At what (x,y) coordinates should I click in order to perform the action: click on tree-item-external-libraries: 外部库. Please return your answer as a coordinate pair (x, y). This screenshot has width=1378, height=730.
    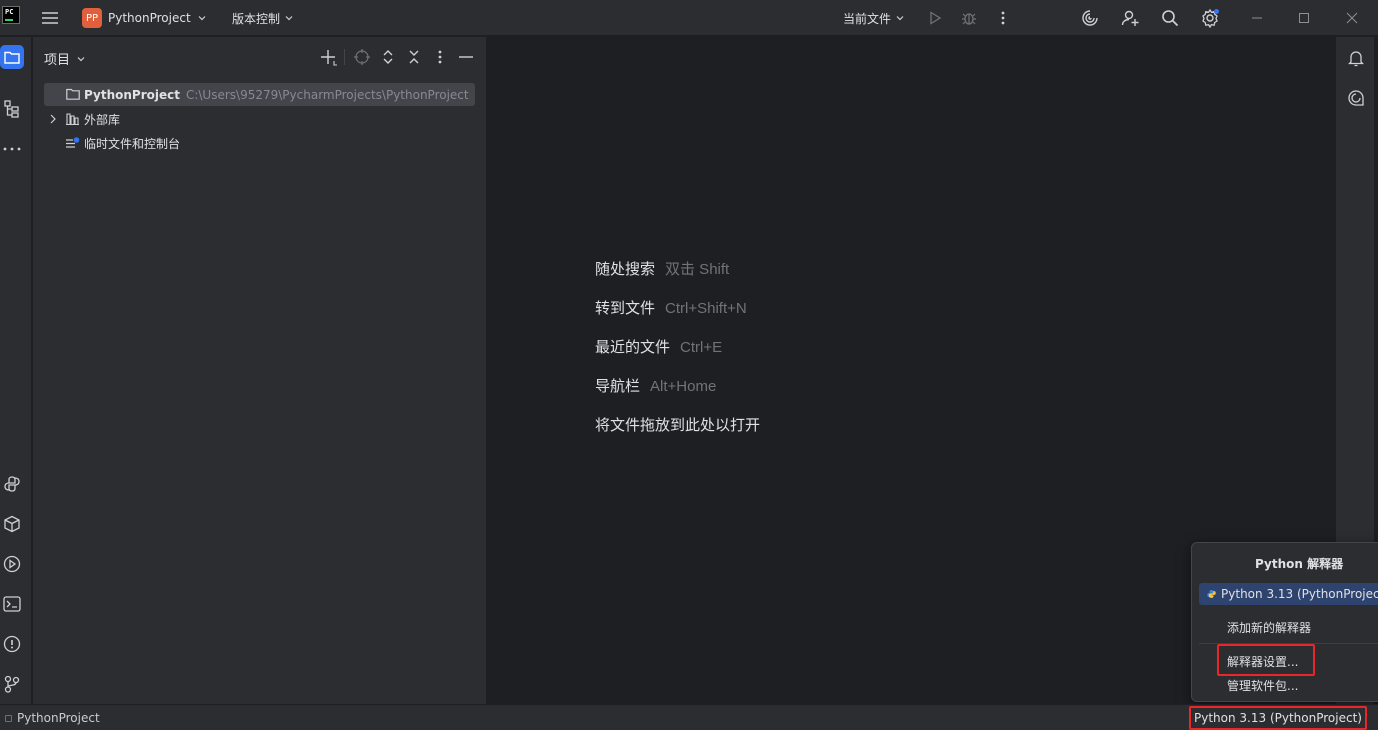
    Looking at the image, I should click on (82, 119).